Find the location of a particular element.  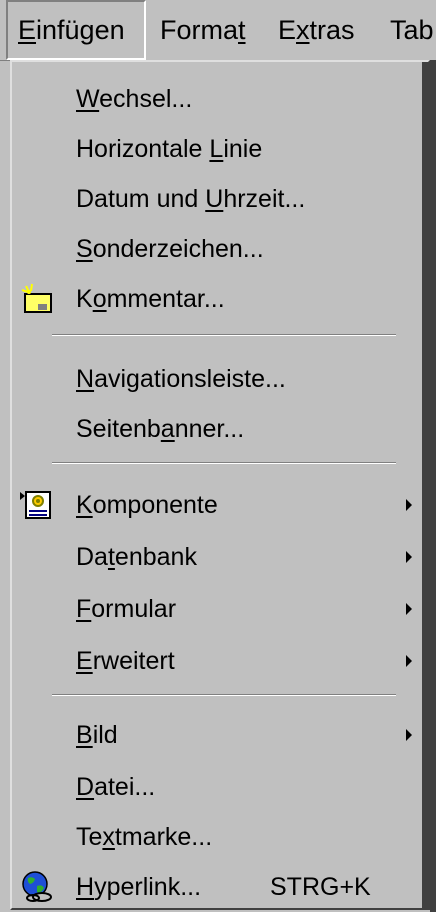

component-icon is located at coordinates (35, 505).